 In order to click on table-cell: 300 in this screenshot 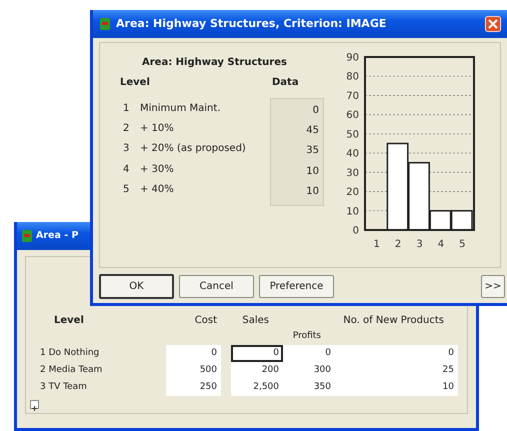, I will do `click(309, 370)`.